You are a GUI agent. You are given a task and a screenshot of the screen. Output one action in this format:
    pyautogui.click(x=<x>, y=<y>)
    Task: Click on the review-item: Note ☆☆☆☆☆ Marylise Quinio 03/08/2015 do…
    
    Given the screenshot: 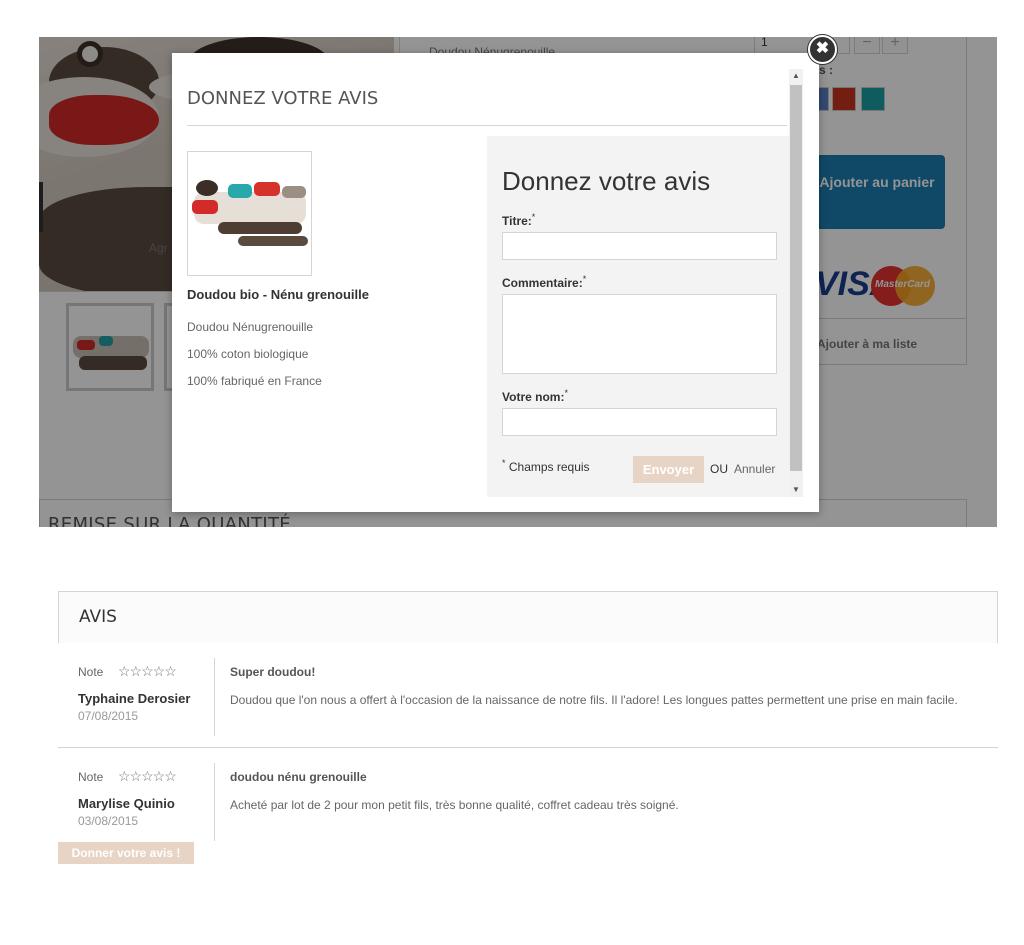 What is the action you would take?
    pyautogui.click(x=528, y=800)
    